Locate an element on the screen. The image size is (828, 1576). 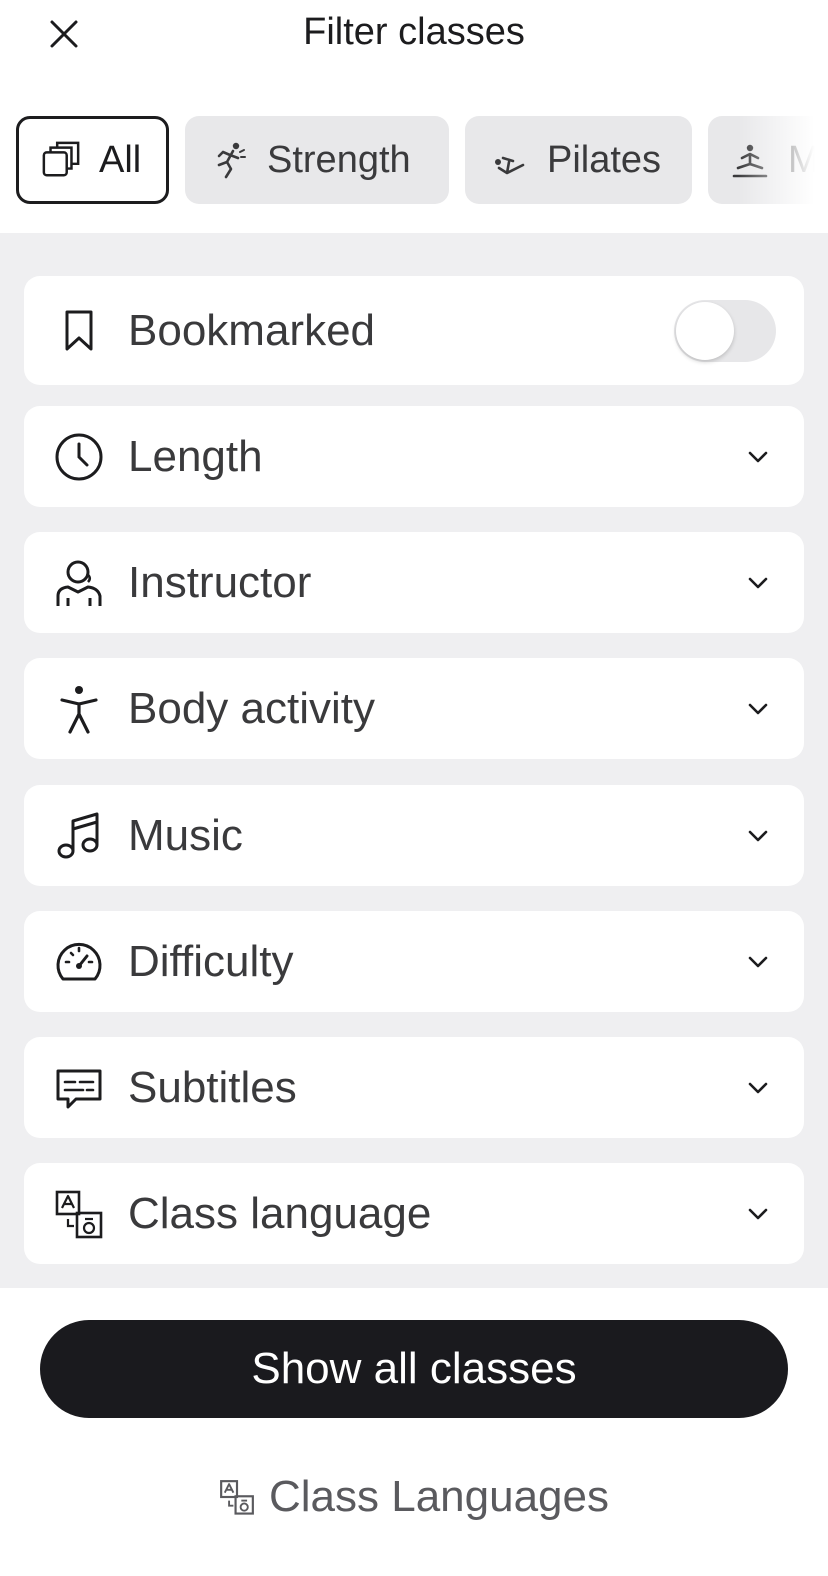
filter-label: Subtitles is located at coordinates (212, 1087).